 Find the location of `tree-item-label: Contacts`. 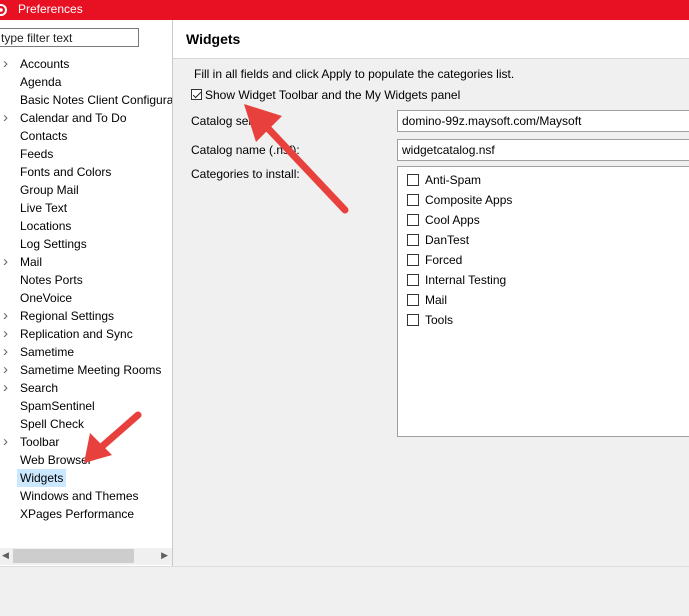

tree-item-label: Contacts is located at coordinates (44, 136).